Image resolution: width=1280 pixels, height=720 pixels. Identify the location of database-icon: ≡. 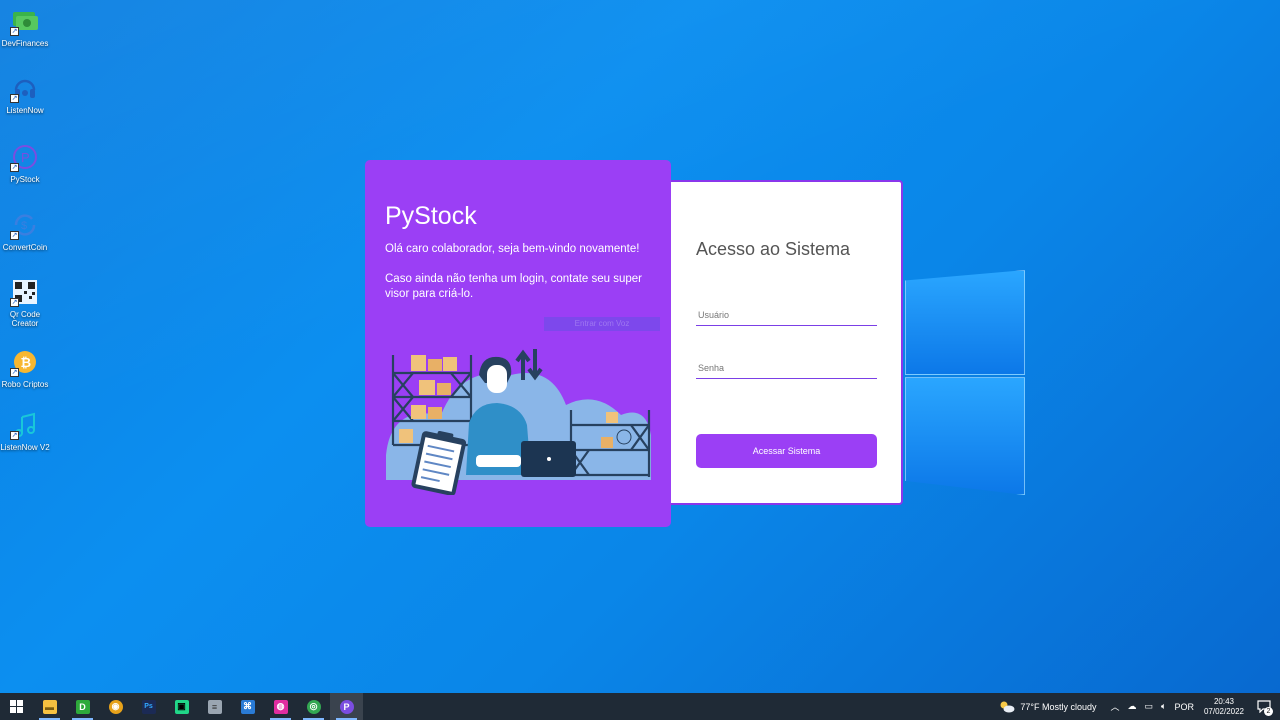
(214, 706).